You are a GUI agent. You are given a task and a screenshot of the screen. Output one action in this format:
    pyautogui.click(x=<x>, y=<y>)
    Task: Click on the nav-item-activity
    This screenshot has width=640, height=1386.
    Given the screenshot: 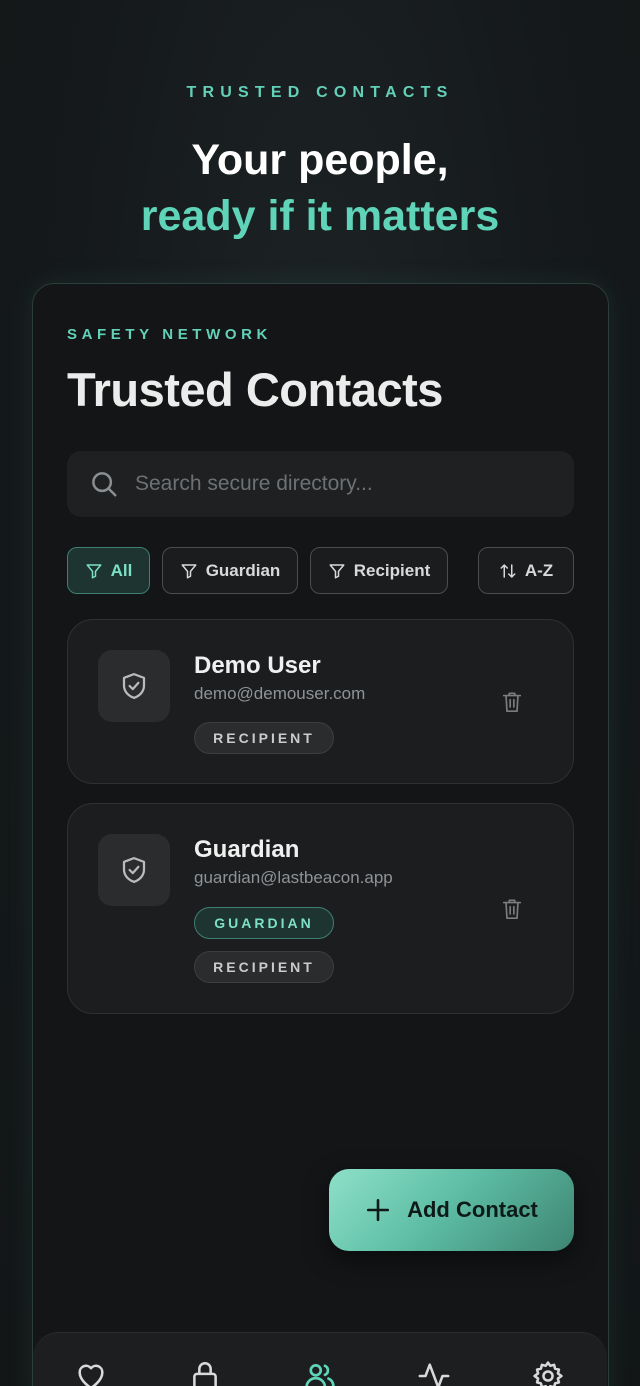 What is the action you would take?
    pyautogui.click(x=434, y=1372)
    